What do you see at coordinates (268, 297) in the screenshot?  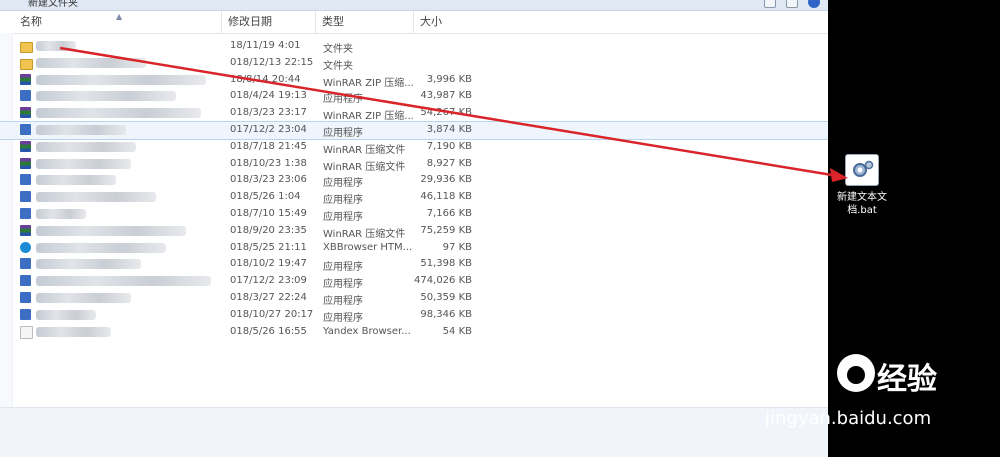 I see `file-date: 018/3/27 22:24` at bounding box center [268, 297].